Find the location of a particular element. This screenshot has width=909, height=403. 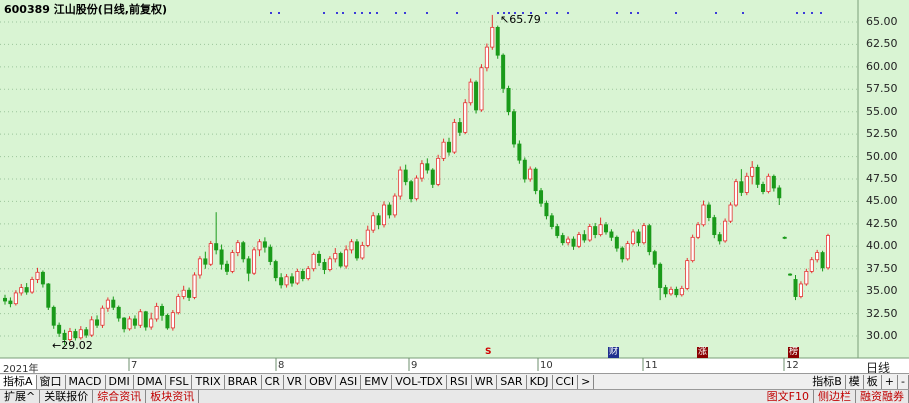

indicator-tab: RSI is located at coordinates (459, 381).